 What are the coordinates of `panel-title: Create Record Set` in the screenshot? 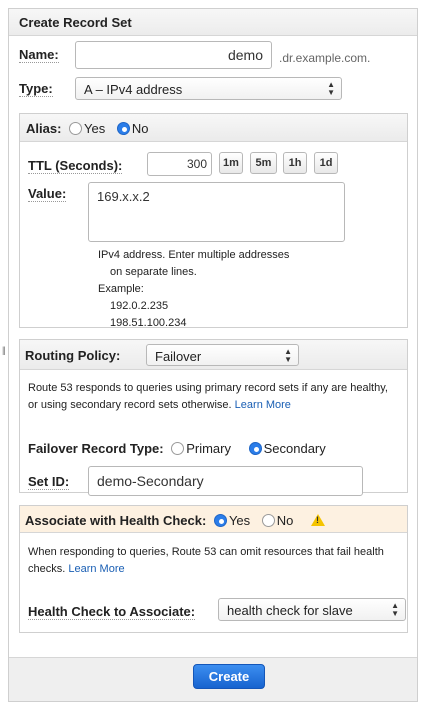 It's located at (213, 22).